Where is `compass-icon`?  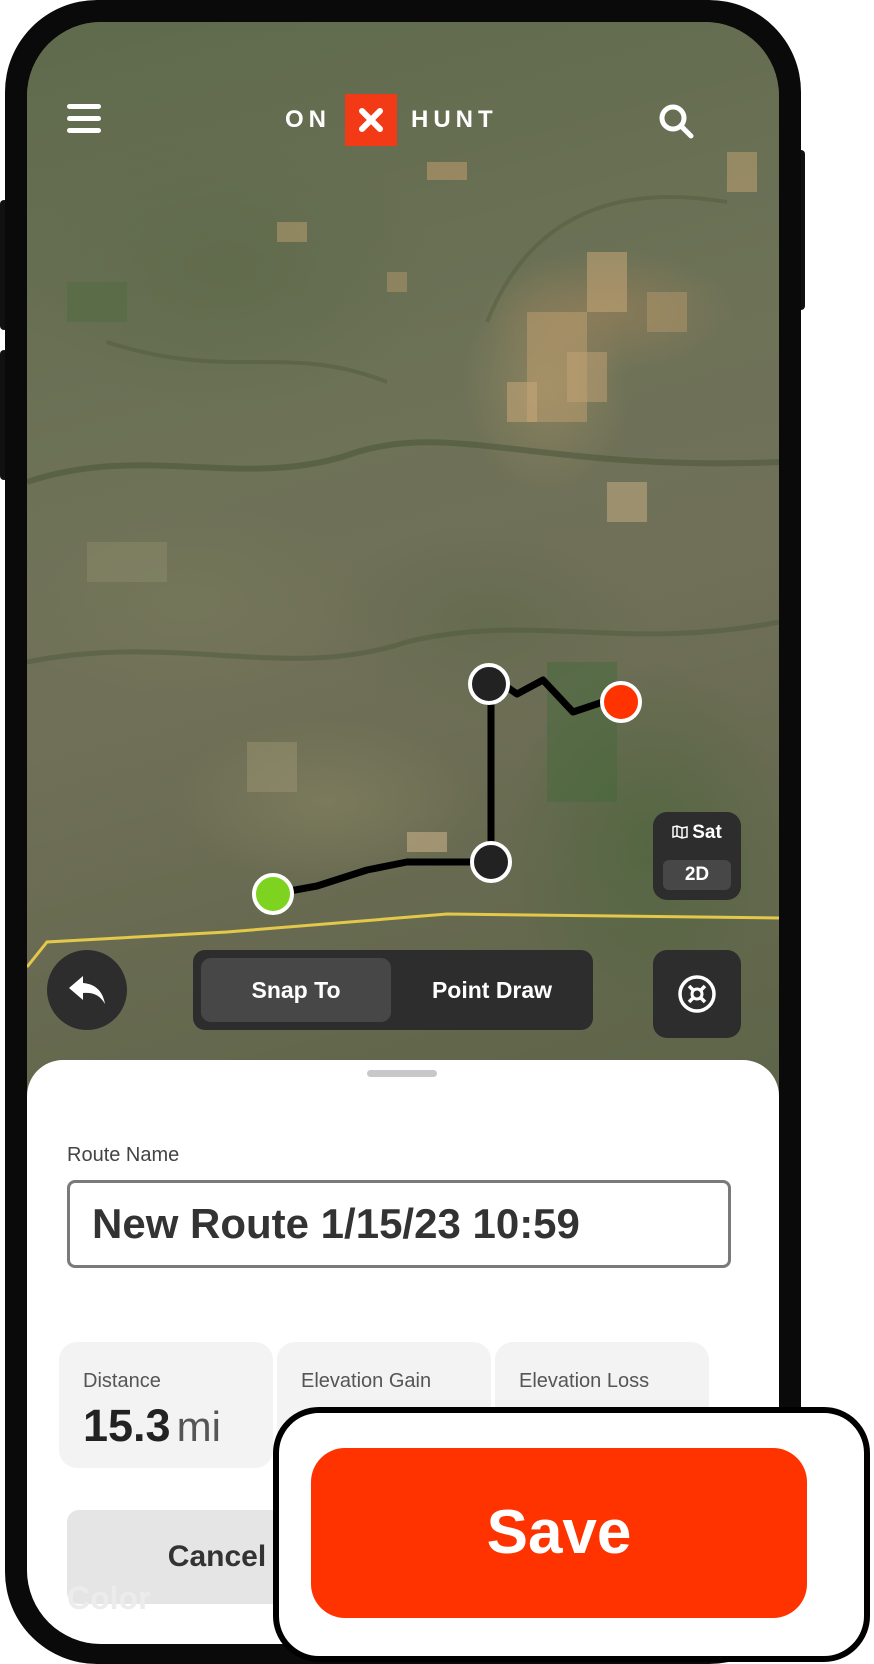 compass-icon is located at coordinates (697, 994).